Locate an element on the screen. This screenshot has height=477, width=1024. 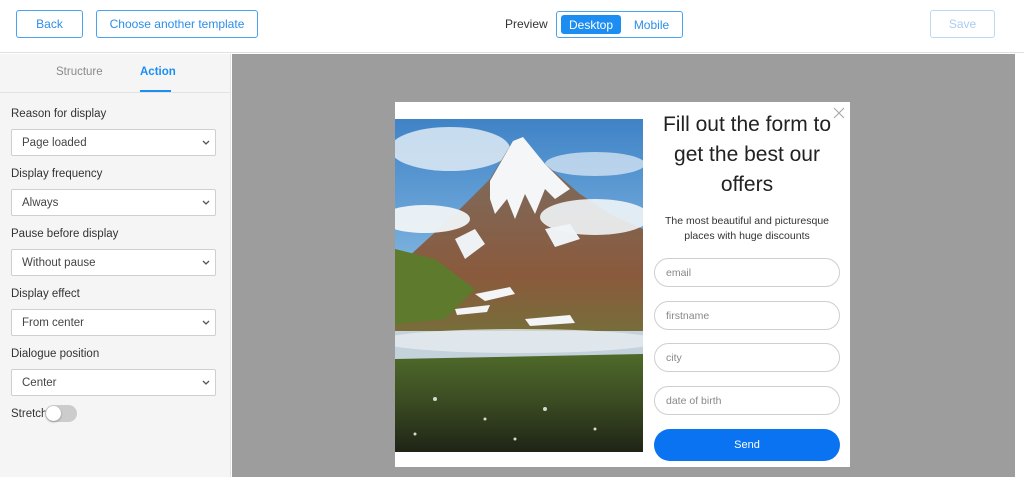
tab-action: Action is located at coordinates (158, 72).